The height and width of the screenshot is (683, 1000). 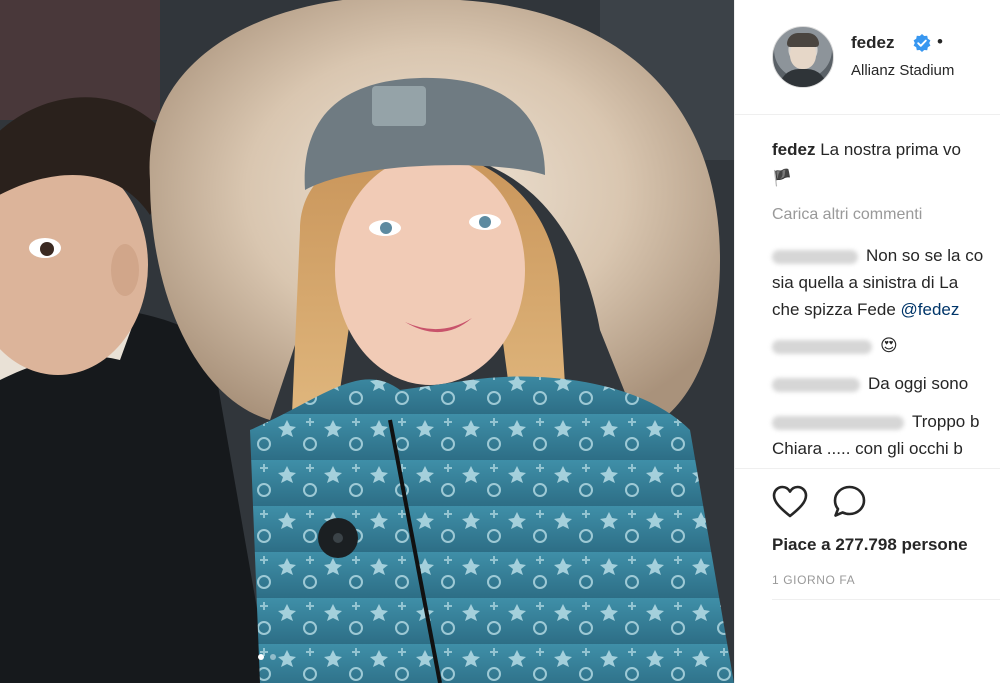 I want to click on comment-text: sia quella a sinistra di La, so click(x=865, y=282).